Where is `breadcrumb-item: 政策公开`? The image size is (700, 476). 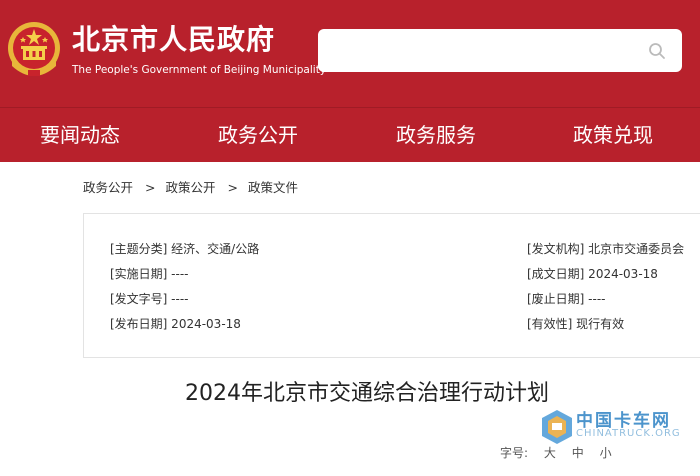 breadcrumb-item: 政策公开 is located at coordinates (191, 188).